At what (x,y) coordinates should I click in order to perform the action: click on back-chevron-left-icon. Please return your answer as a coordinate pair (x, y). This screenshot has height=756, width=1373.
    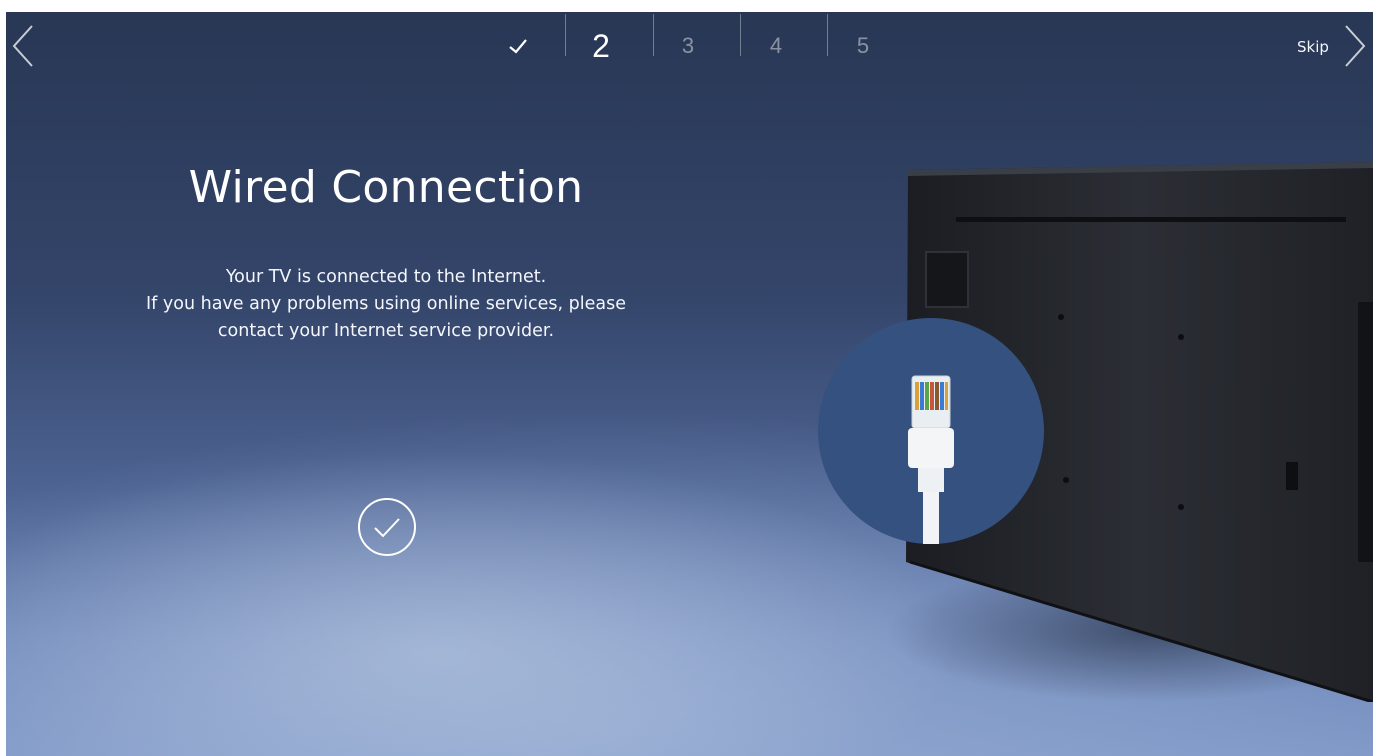
    Looking at the image, I should click on (23, 46).